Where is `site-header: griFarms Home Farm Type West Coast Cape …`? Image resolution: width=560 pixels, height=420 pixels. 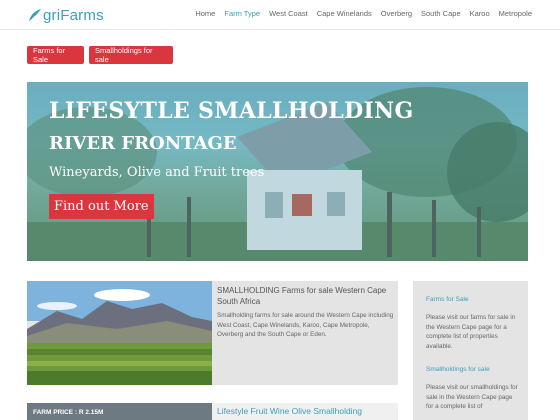 site-header: griFarms Home Farm Type West Coast Cape … is located at coordinates (280, 15).